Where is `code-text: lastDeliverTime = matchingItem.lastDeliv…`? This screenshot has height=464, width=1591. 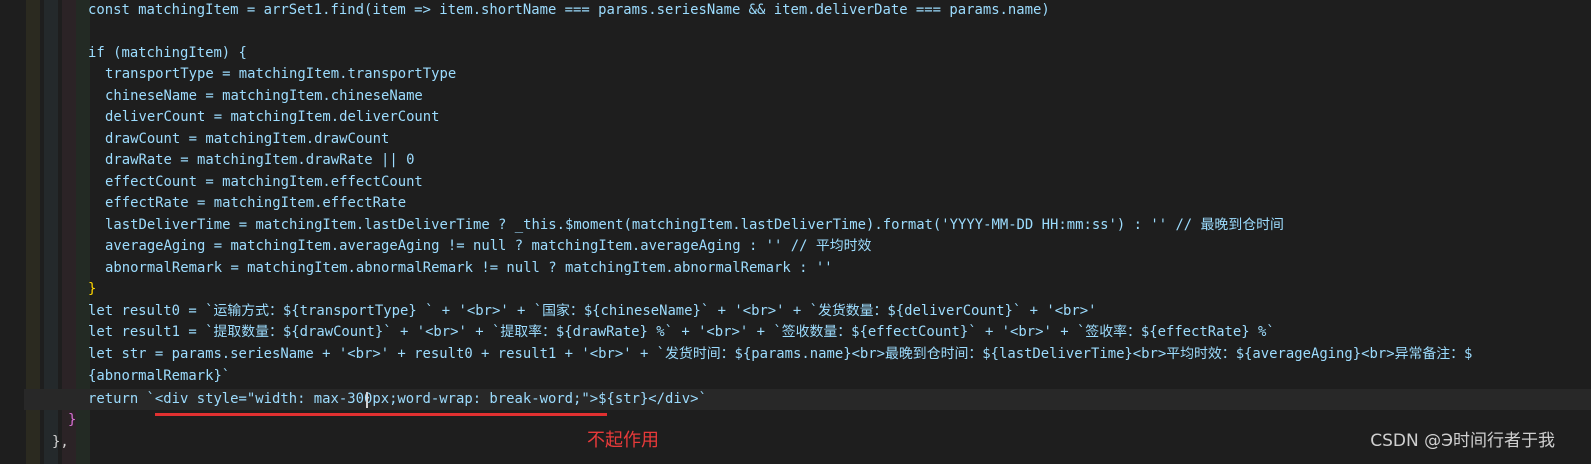
code-text: lastDeliverTime = matchingItem.lastDeliv… is located at coordinates (694, 225).